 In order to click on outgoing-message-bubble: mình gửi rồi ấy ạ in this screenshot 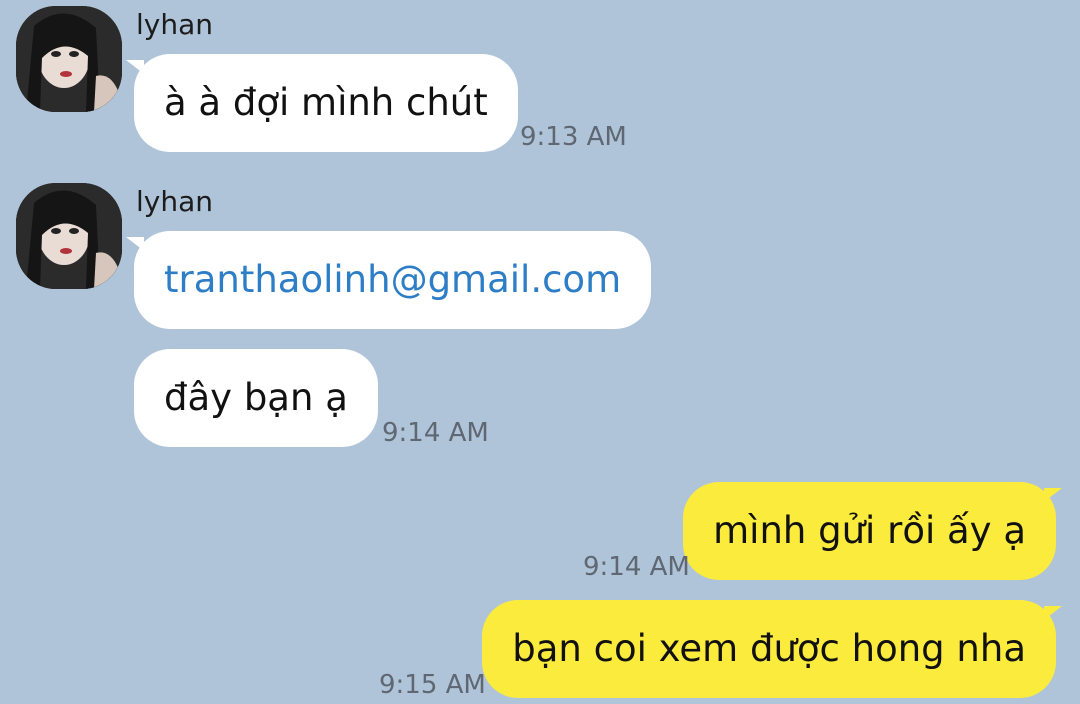, I will do `click(869, 531)`.